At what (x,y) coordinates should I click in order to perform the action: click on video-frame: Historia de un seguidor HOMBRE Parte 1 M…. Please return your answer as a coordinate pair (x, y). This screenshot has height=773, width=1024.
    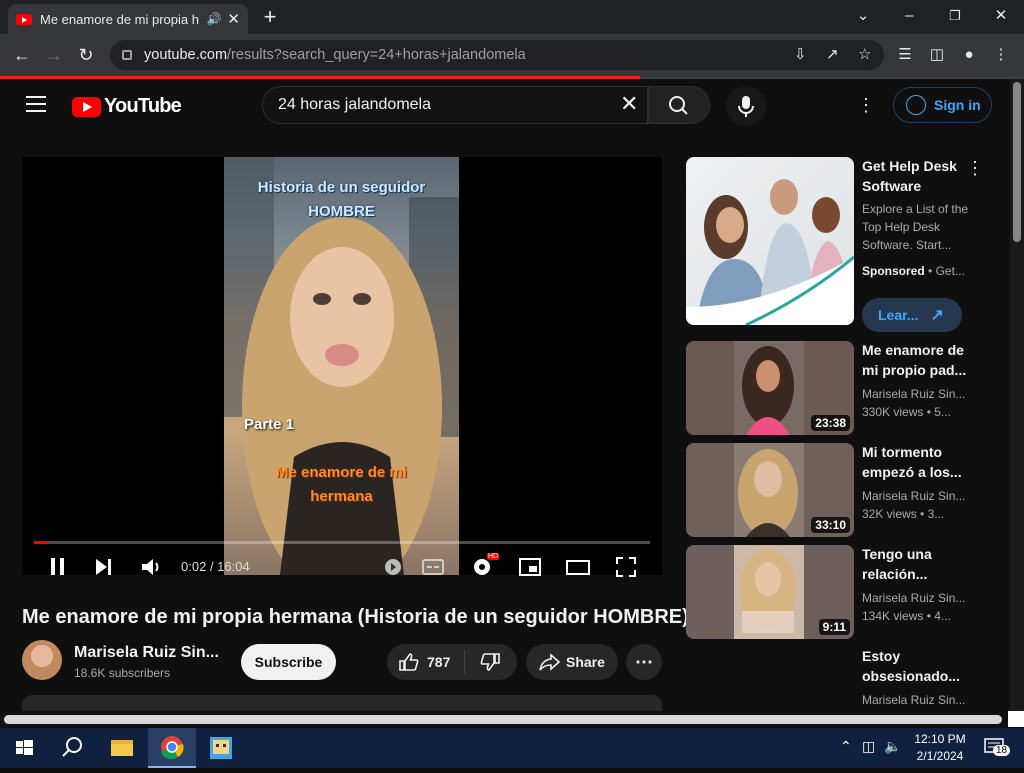
    Looking at the image, I should click on (341, 366).